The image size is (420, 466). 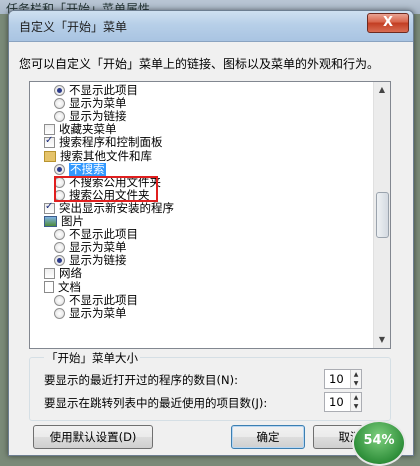 I want to click on list-item-label: 网络, so click(x=70, y=273).